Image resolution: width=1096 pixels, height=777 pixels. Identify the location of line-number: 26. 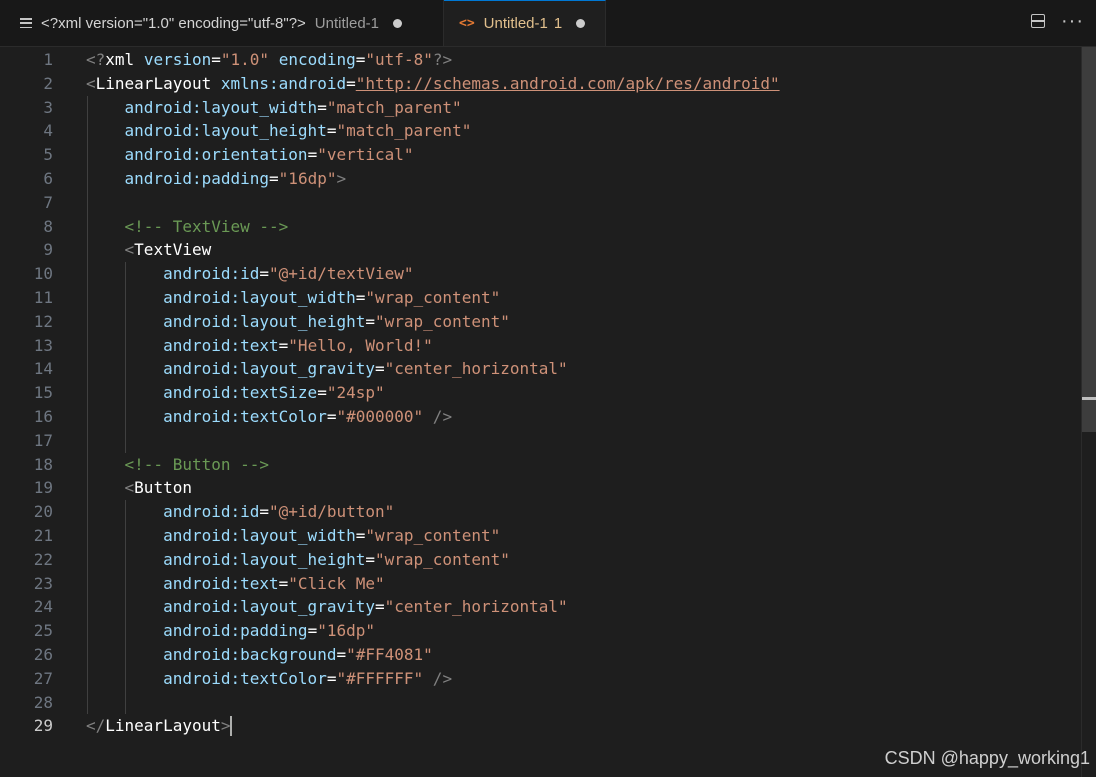
(43, 654).